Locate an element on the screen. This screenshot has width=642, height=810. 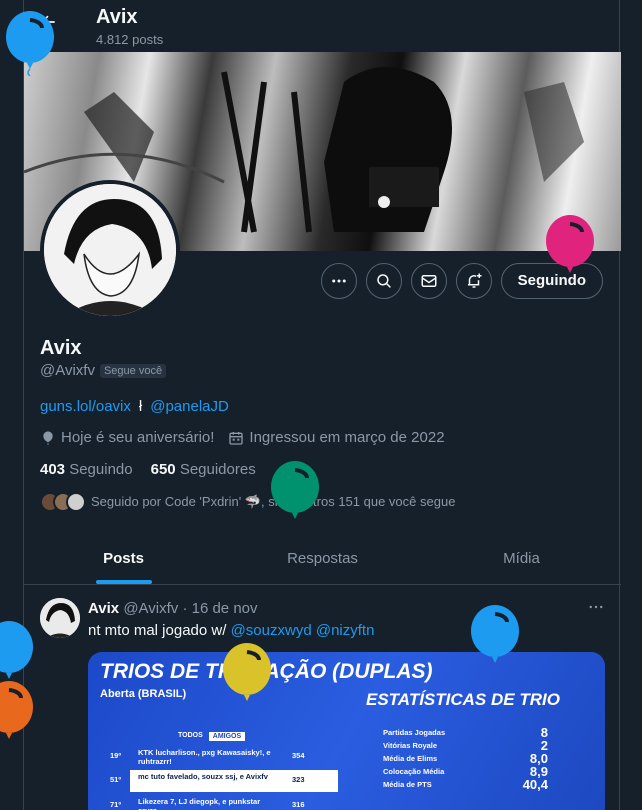
media-tabs: TODOS AMIGOS is located at coordinates (212, 736).